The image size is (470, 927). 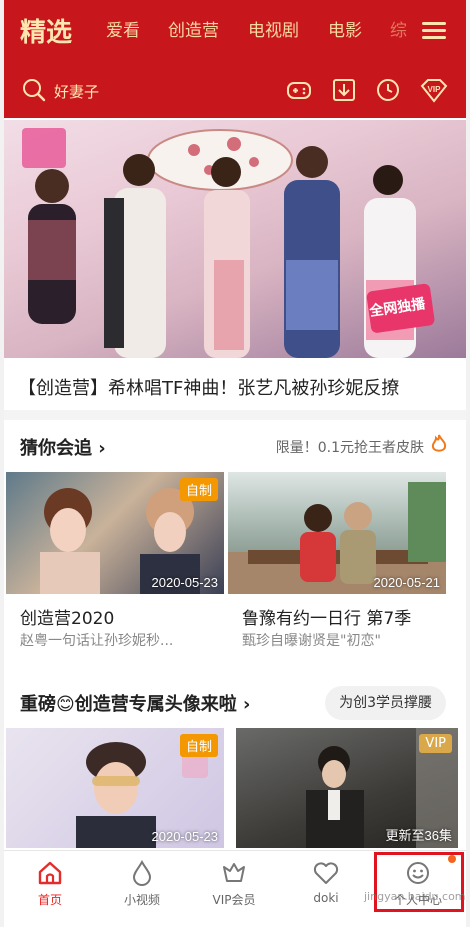 I want to click on nav-label: 小视频, so click(x=141, y=900).